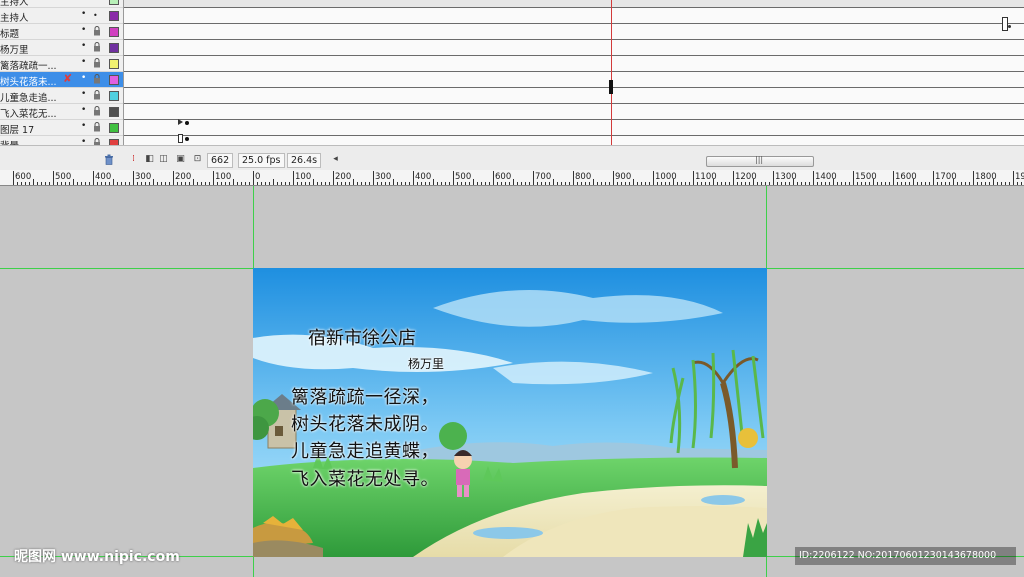 The image size is (1024, 577). I want to click on trash-icon, so click(109, 159).